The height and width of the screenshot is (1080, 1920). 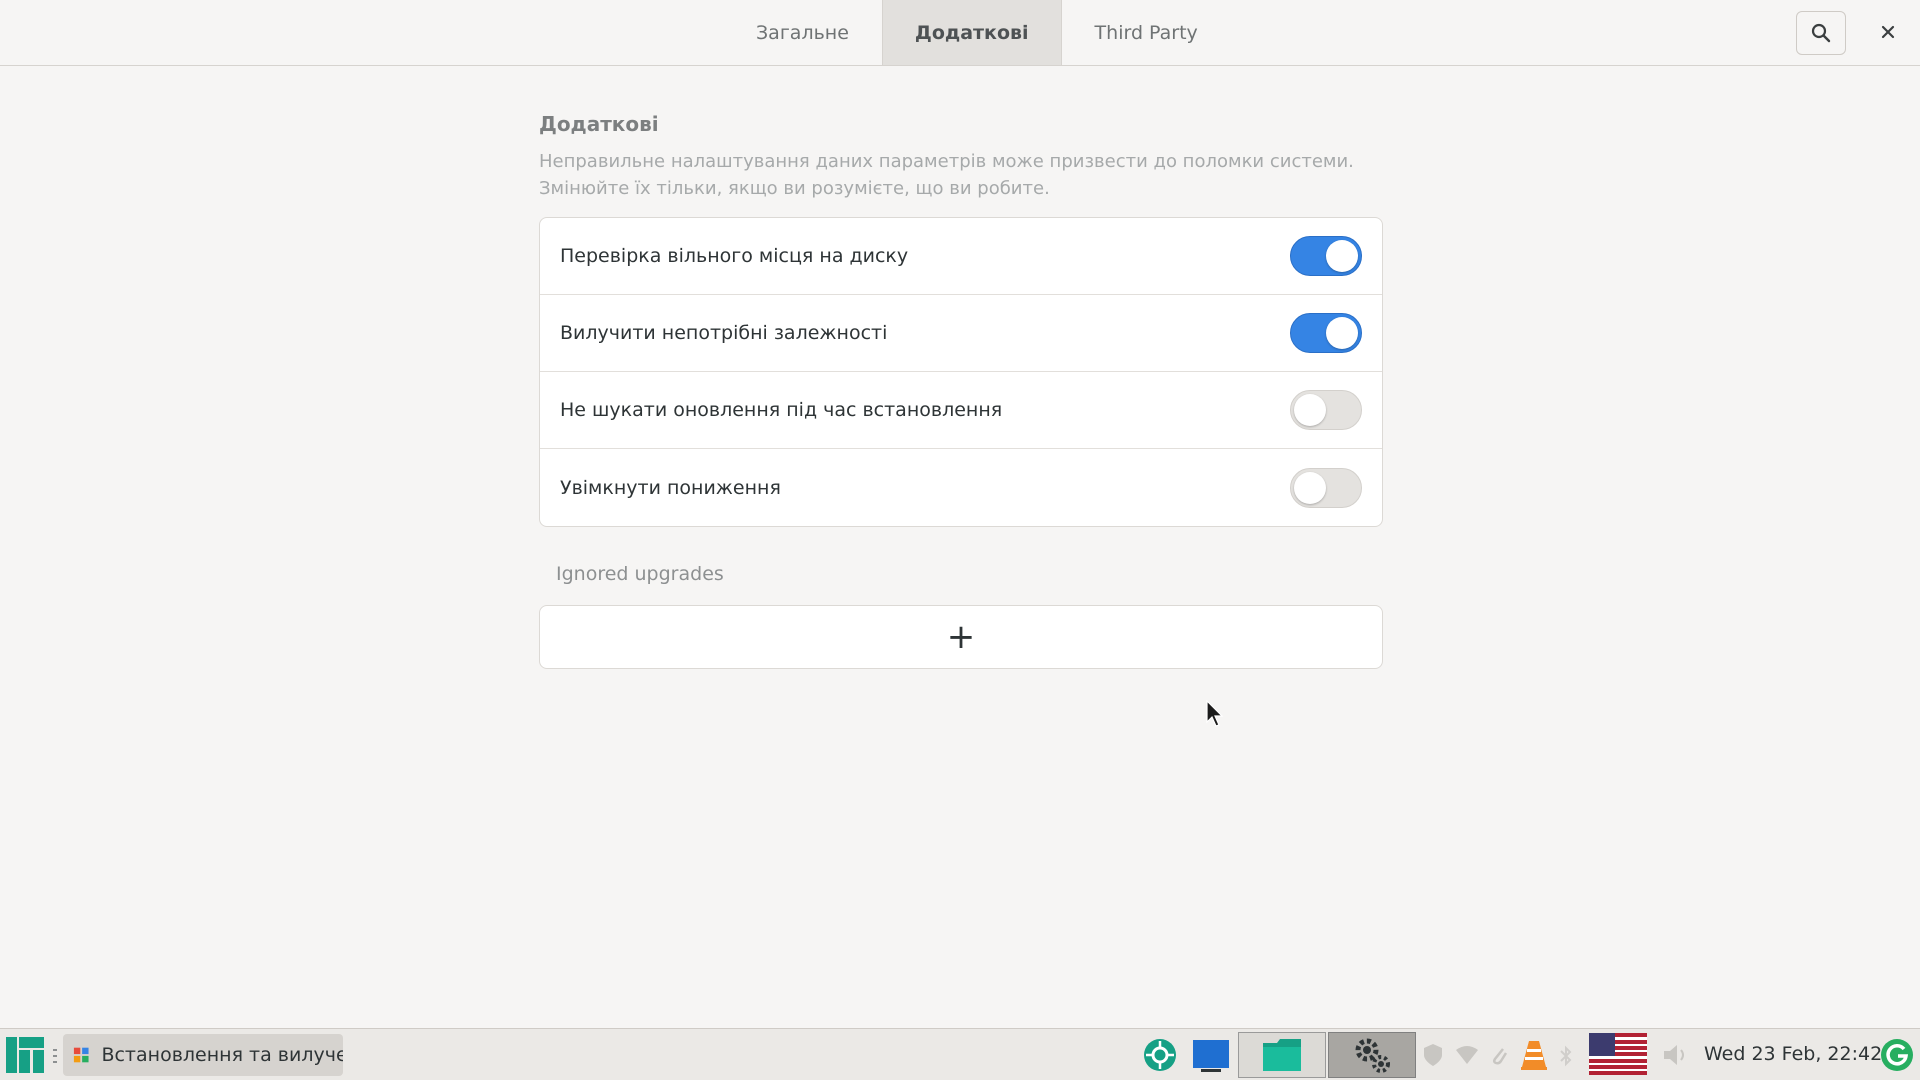 I want to click on check-disk-space-toggle, so click(x=1326, y=256).